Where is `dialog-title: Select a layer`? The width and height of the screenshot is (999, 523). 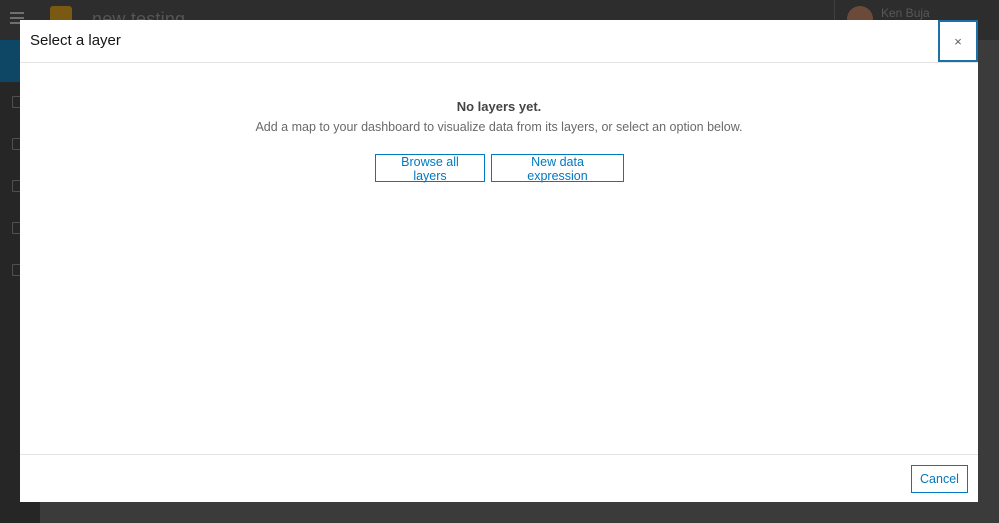 dialog-title: Select a layer is located at coordinates (75, 40).